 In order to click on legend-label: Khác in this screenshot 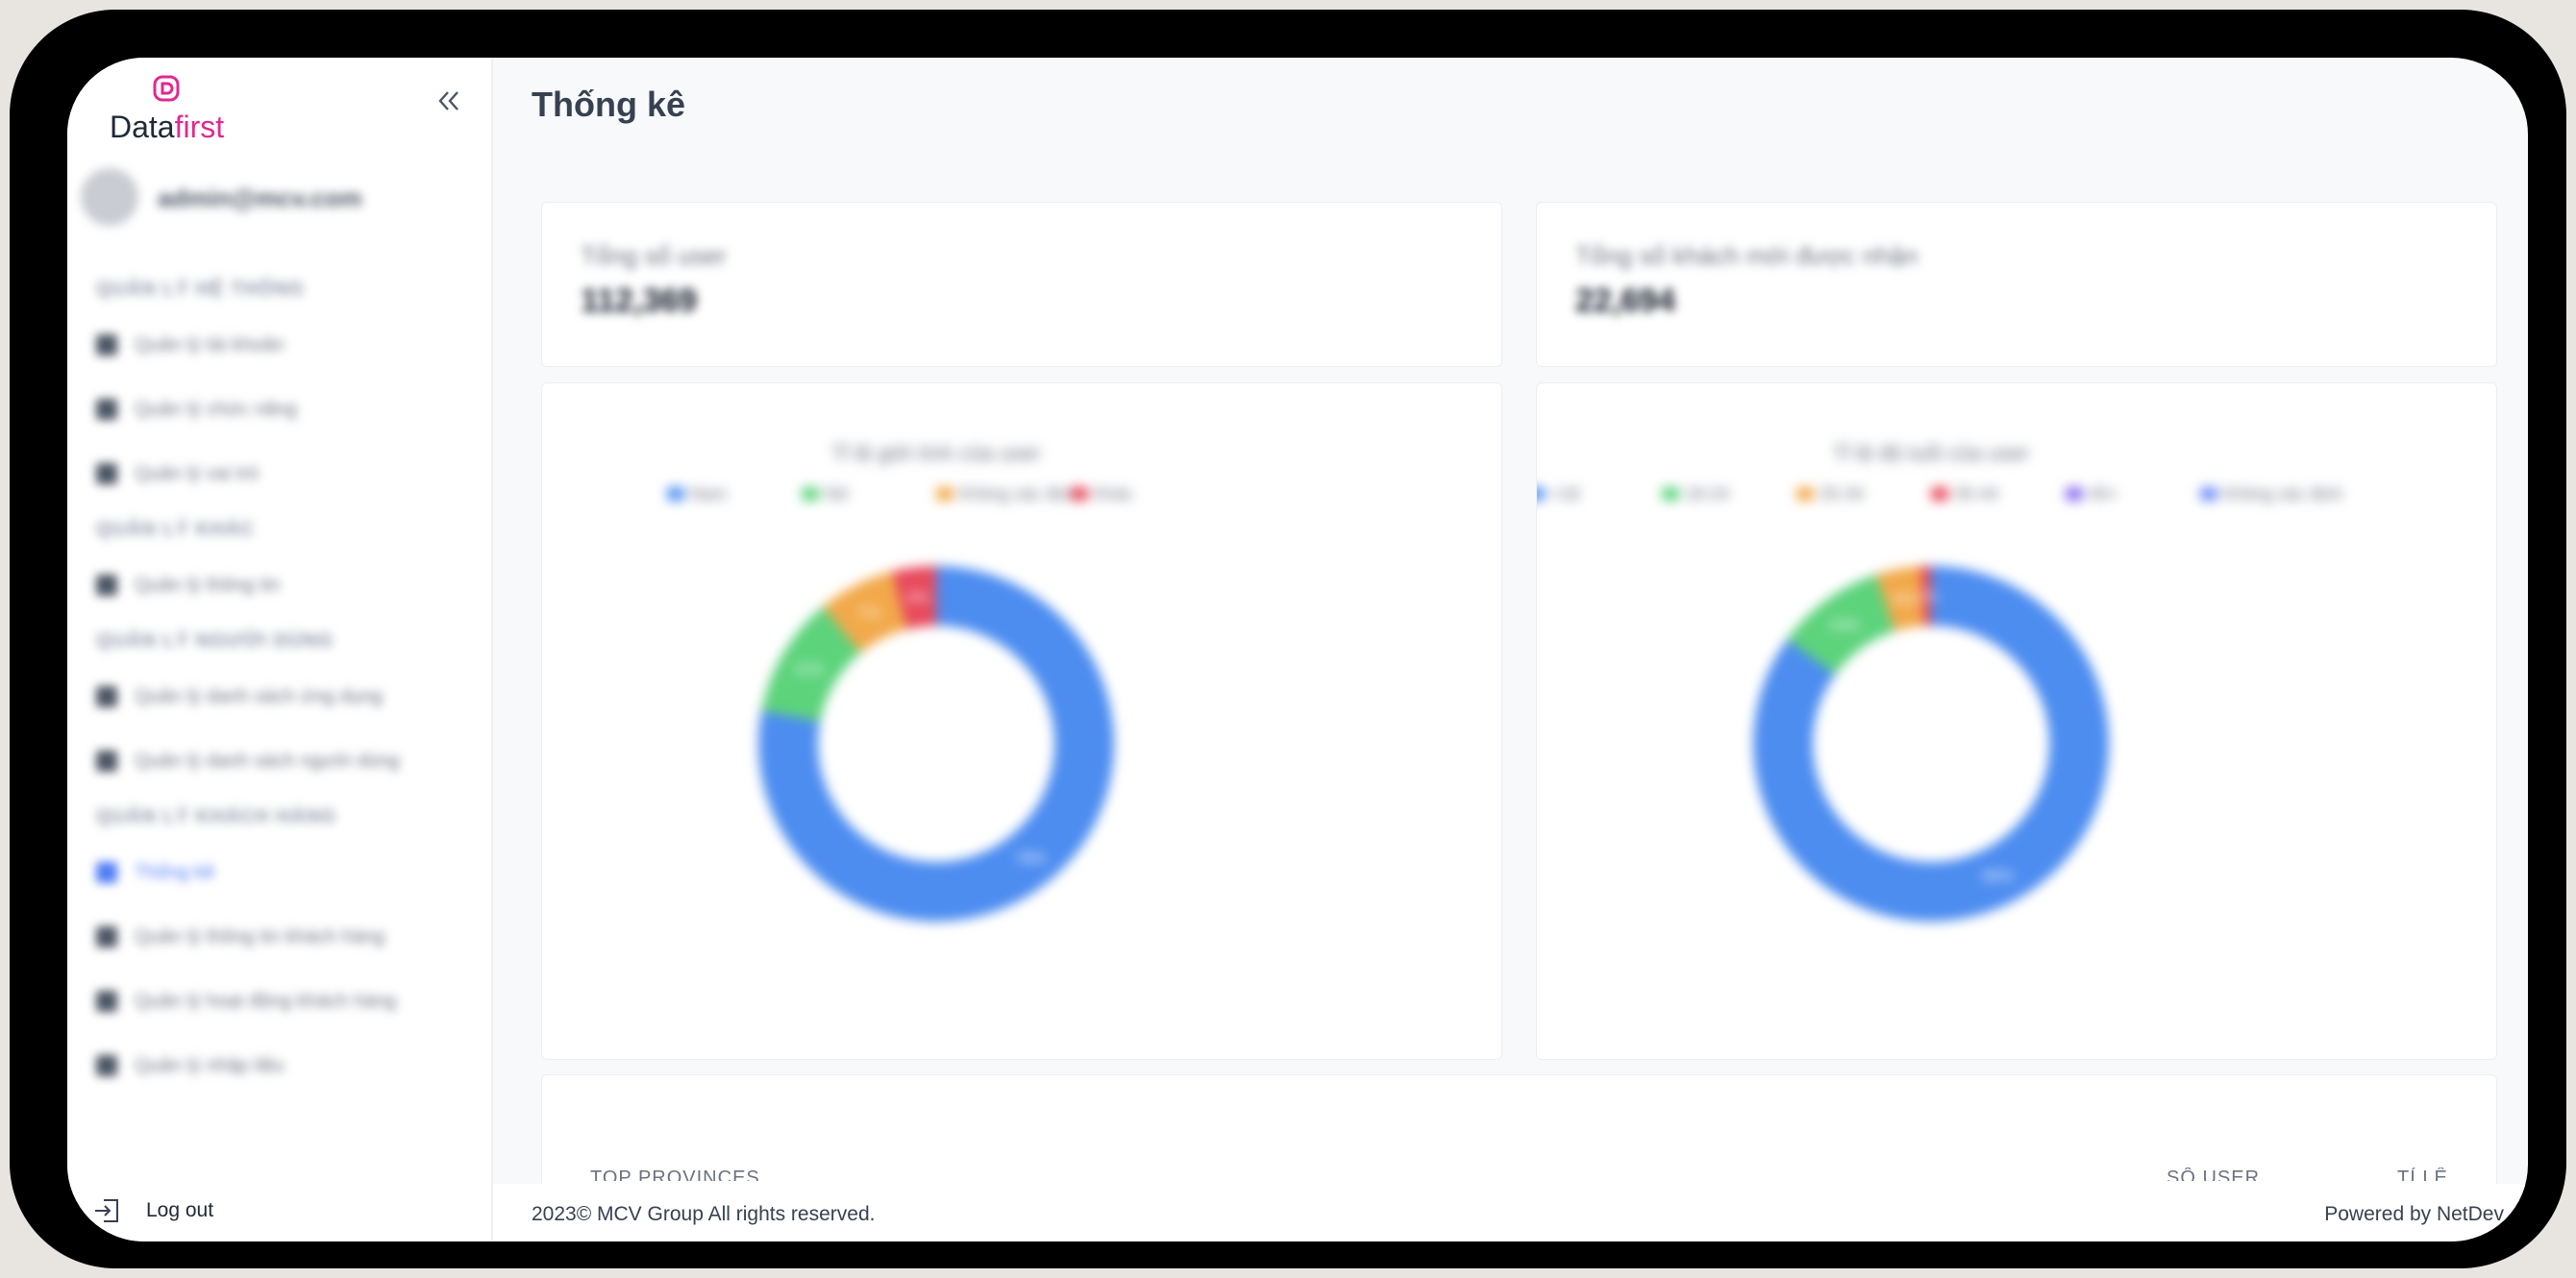, I will do `click(1113, 494)`.